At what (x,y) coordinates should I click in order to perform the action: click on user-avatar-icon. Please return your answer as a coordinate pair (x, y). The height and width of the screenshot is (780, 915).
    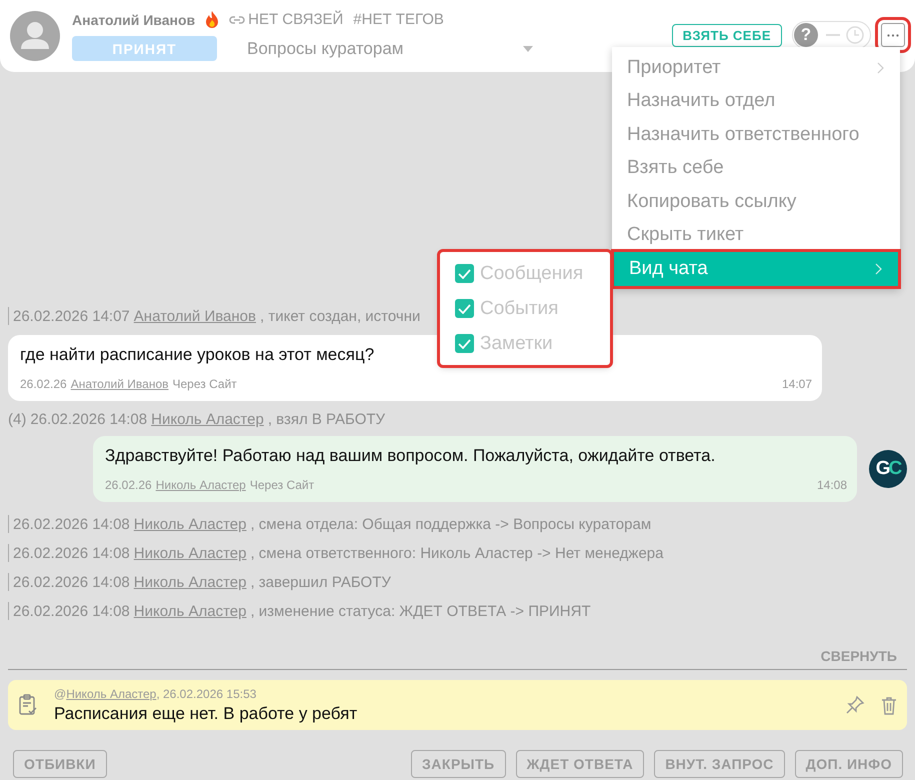
    Looking at the image, I should click on (35, 36).